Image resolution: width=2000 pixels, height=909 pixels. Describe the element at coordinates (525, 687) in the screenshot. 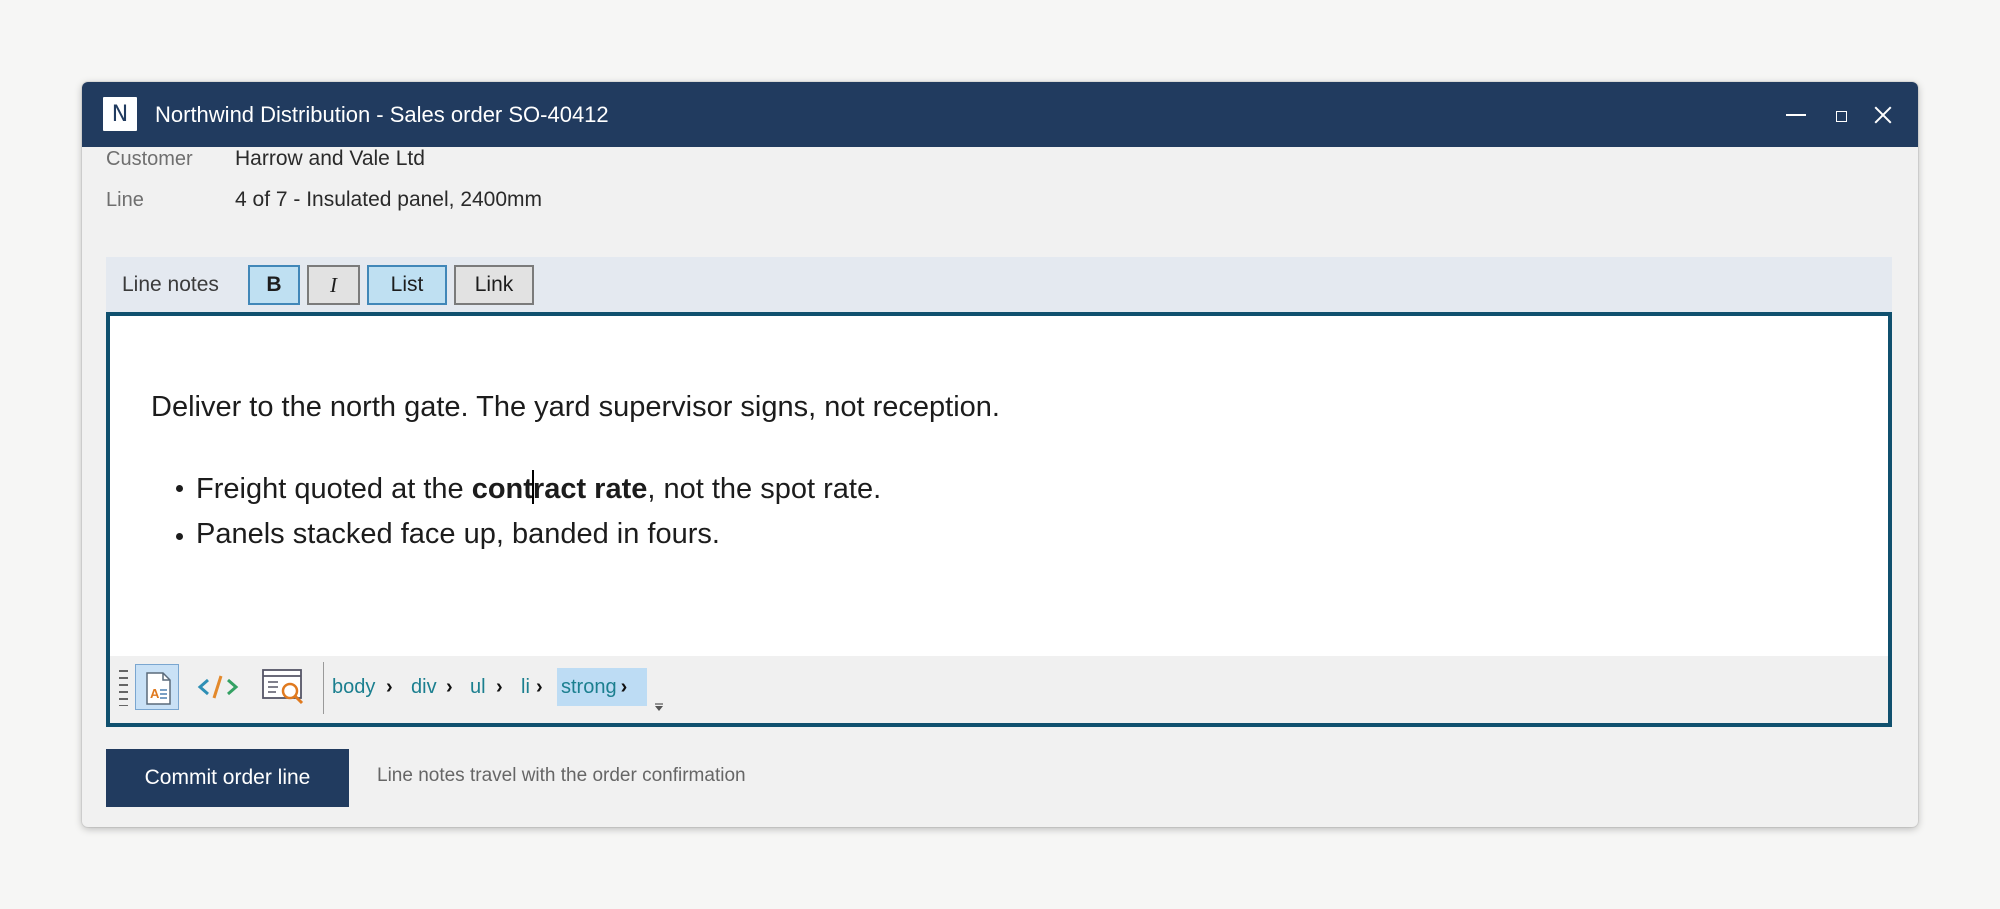

I see `breadcrumb-li: li` at that location.